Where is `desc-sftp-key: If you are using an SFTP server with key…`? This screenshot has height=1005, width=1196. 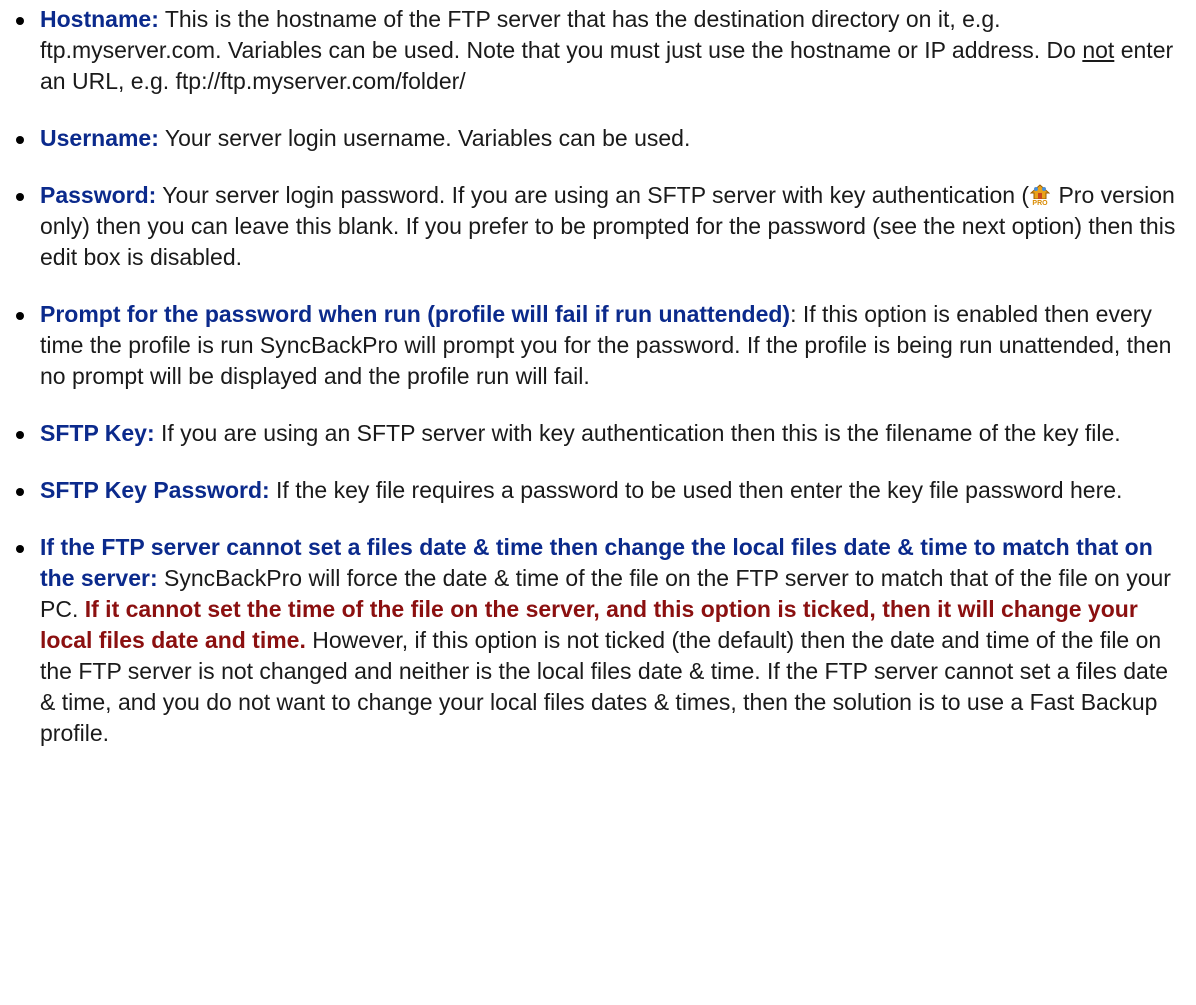
desc-sftp-key: If you are using an SFTP server with key… is located at coordinates (637, 433).